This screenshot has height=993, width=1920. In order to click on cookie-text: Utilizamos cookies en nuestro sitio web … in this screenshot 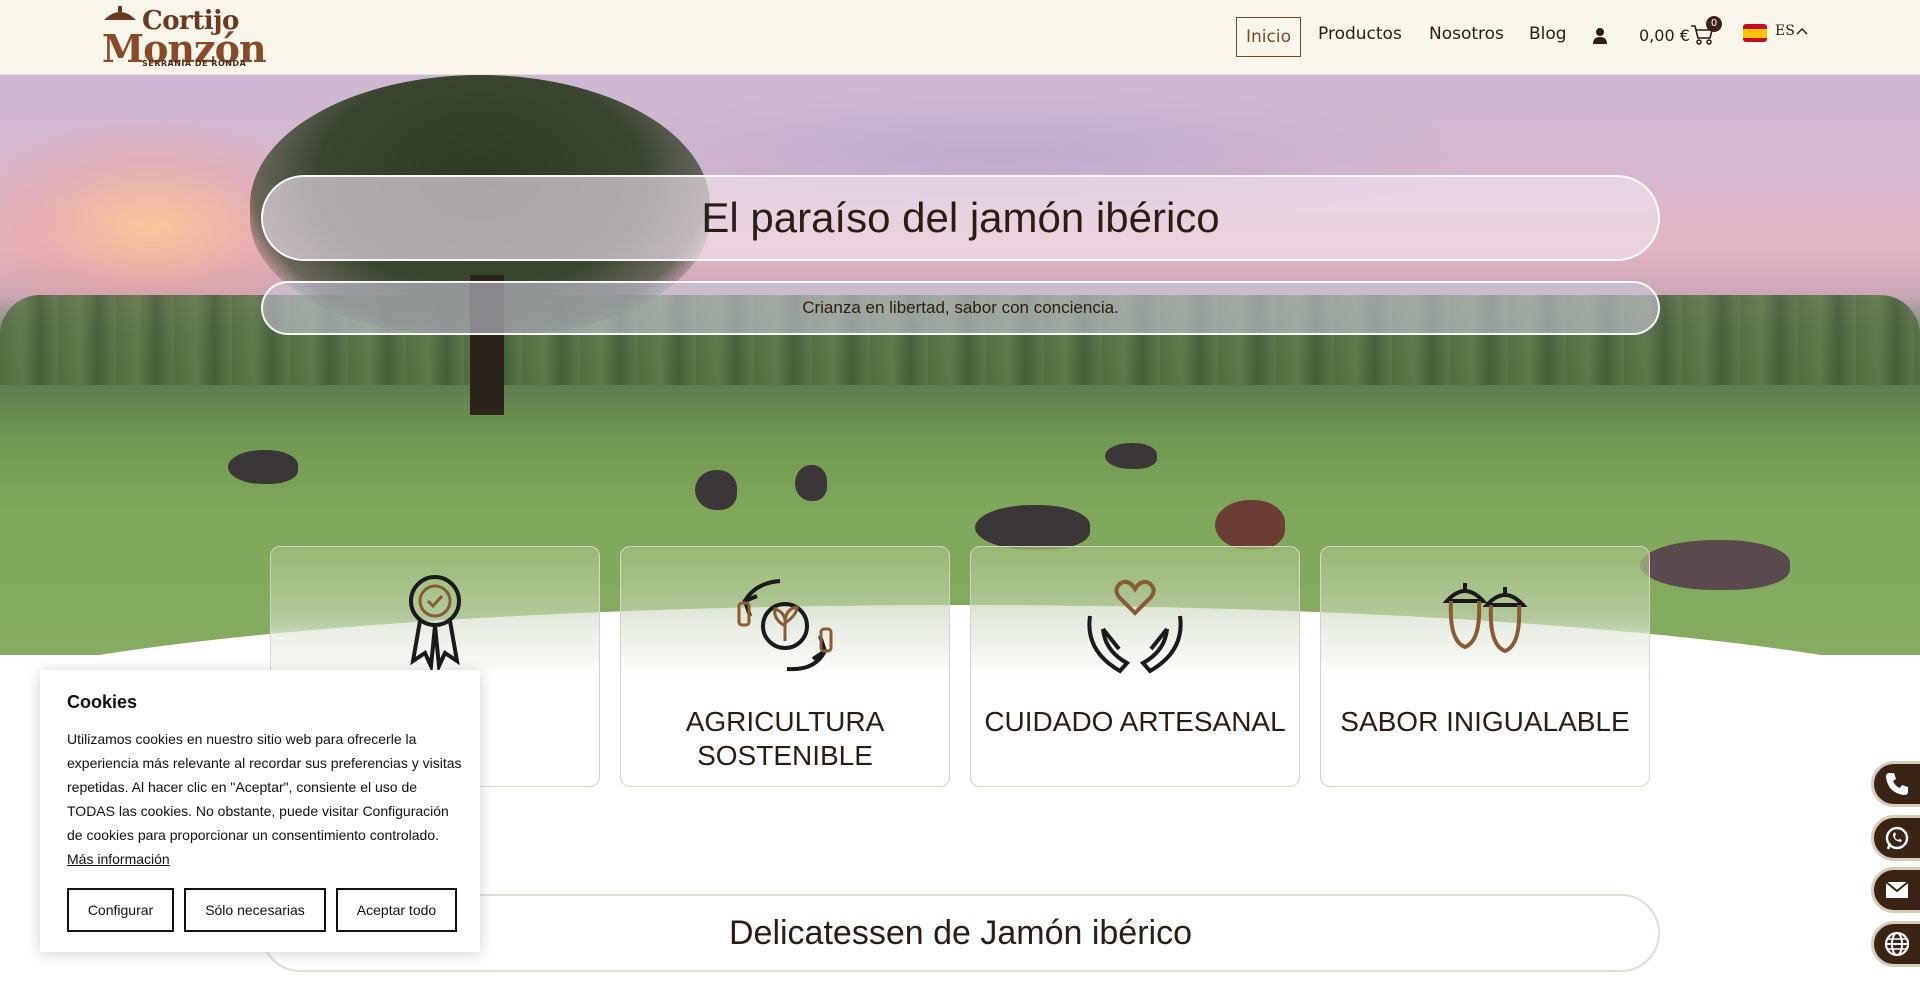, I will do `click(264, 799)`.